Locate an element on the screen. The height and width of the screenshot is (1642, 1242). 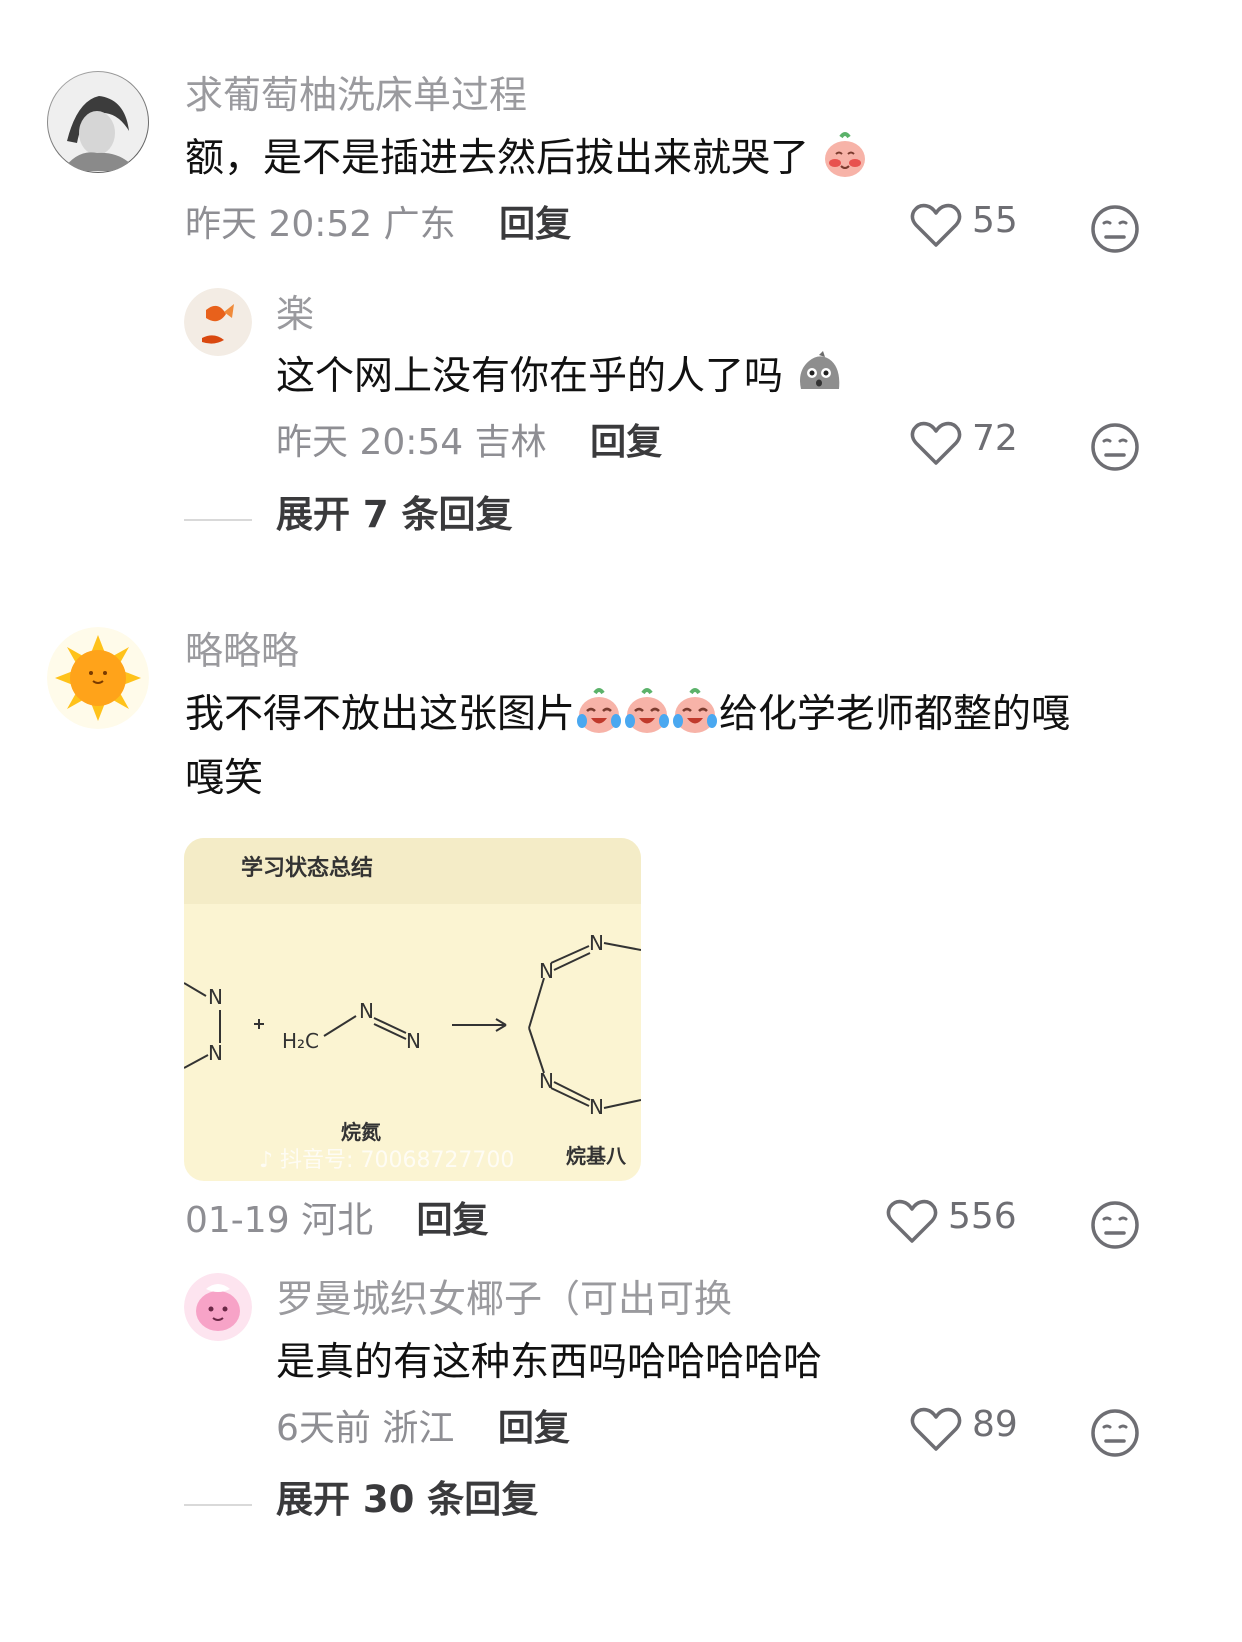
like-button: 55 is located at coordinates (964, 224).